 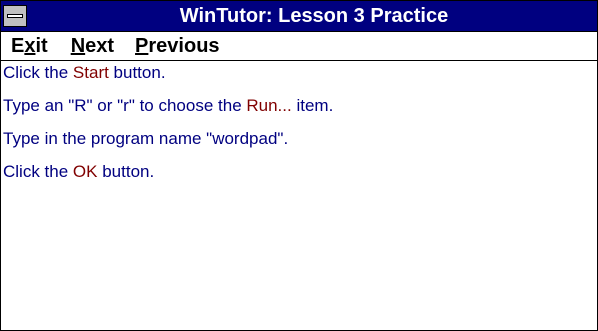 What do you see at coordinates (146, 138) in the screenshot?
I see `step-text: Type in the program name "wordpad".` at bounding box center [146, 138].